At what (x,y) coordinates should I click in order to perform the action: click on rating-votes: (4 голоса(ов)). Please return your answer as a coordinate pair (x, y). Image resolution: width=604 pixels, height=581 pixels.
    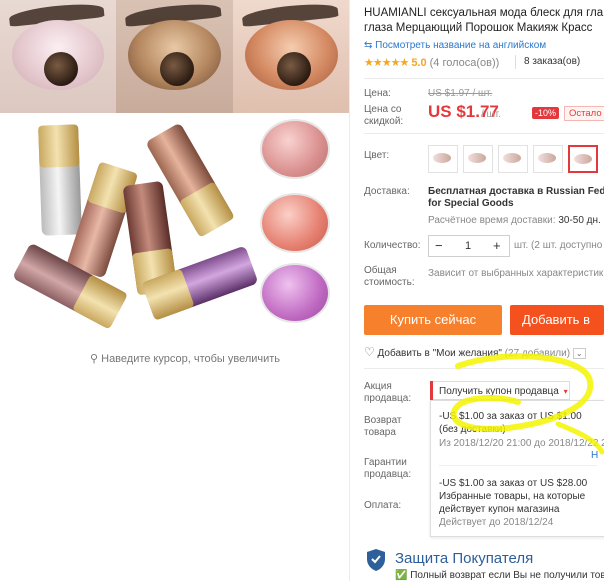
    Looking at the image, I should click on (465, 63).